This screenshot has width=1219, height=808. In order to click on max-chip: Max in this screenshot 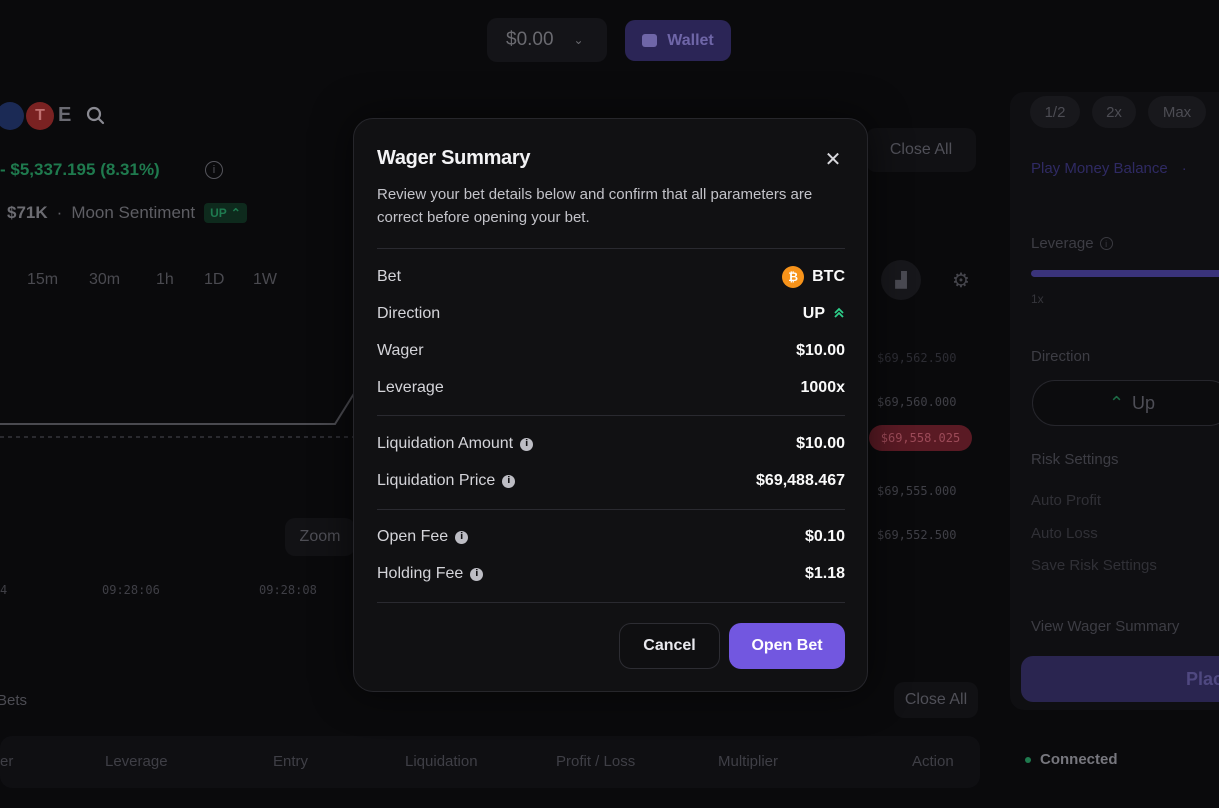, I will do `click(1177, 112)`.